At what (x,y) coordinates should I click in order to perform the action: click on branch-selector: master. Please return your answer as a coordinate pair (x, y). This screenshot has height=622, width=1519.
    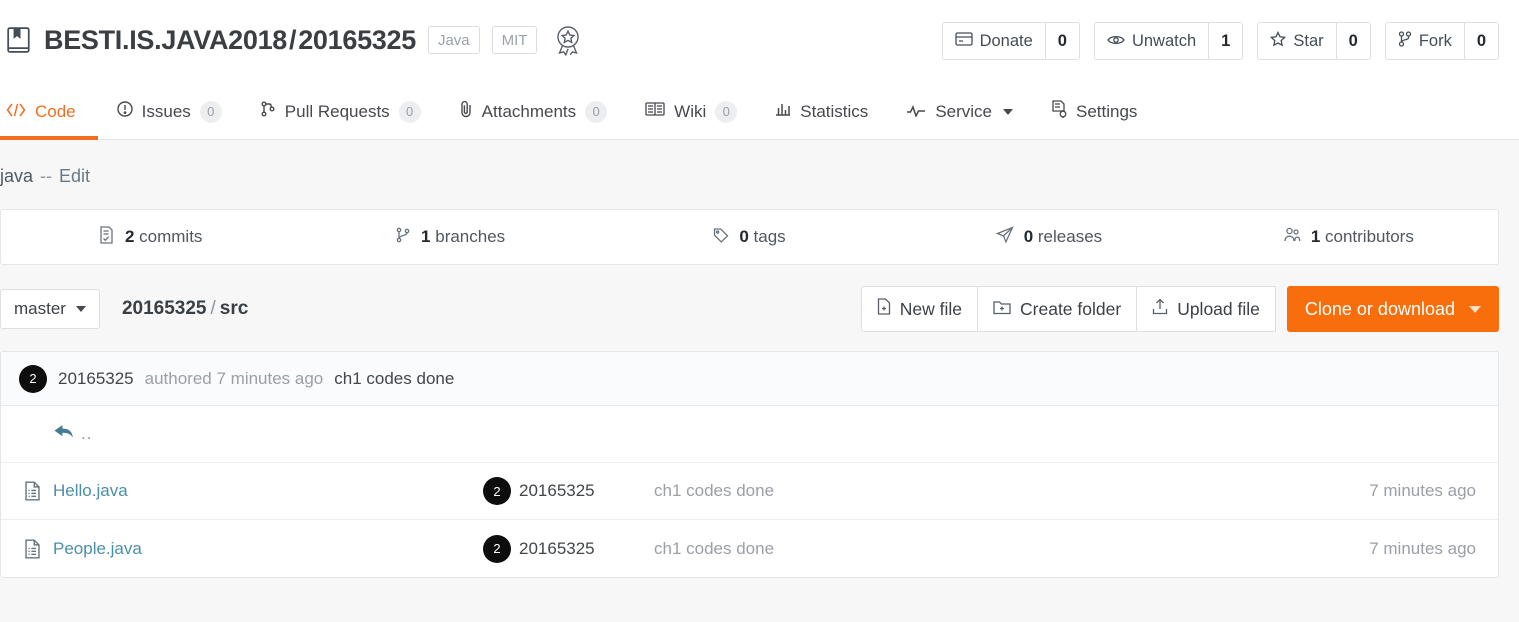
    Looking at the image, I should click on (50, 309).